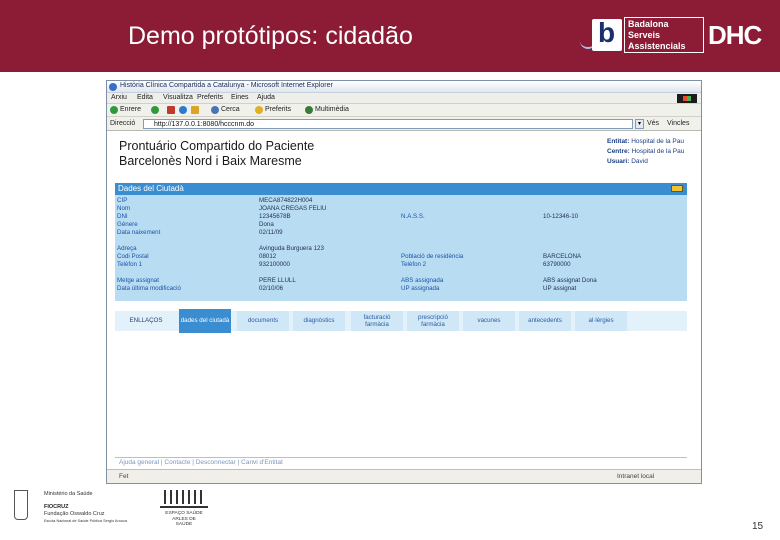 This screenshot has height=540, width=780. What do you see at coordinates (205, 321) in the screenshot?
I see `tab-citizen-data: dades del ciutadà` at bounding box center [205, 321].